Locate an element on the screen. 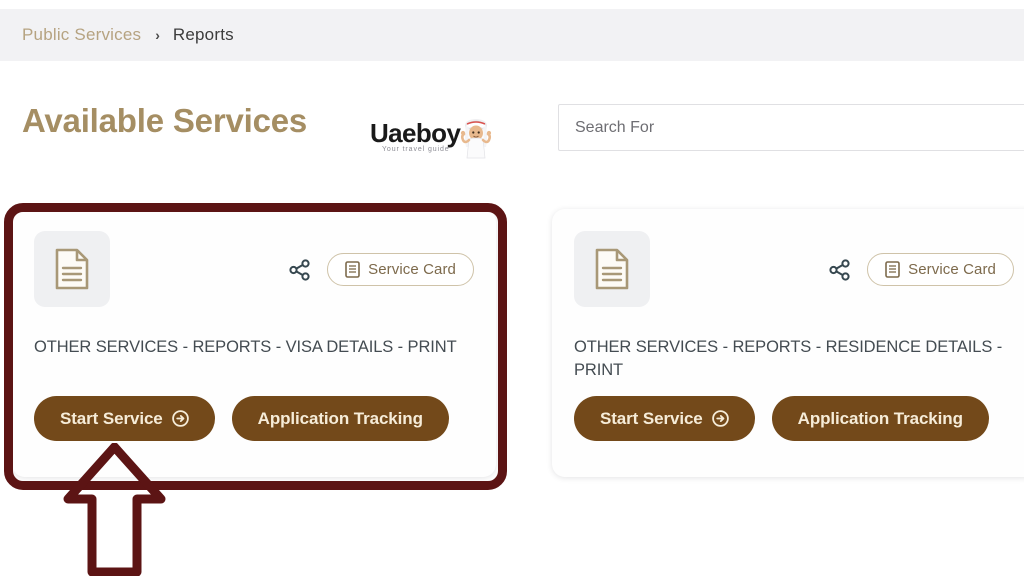  breadcrumb: Public Services › Reports is located at coordinates (512, 35).